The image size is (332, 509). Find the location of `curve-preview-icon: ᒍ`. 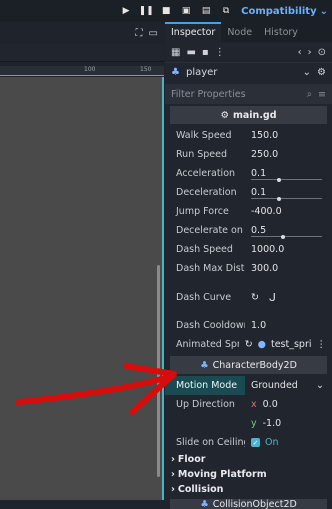

curve-preview-icon: ᒍ is located at coordinates (272, 297).